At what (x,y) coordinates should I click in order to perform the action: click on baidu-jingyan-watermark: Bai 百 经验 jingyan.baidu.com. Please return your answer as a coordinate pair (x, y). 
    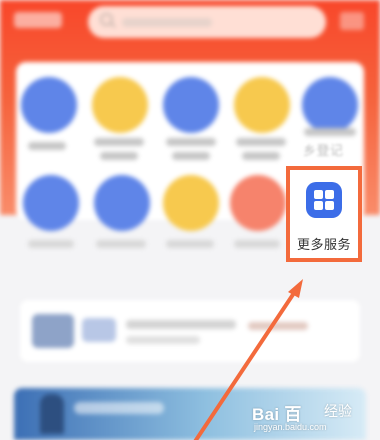
    Looking at the image, I should click on (312, 419).